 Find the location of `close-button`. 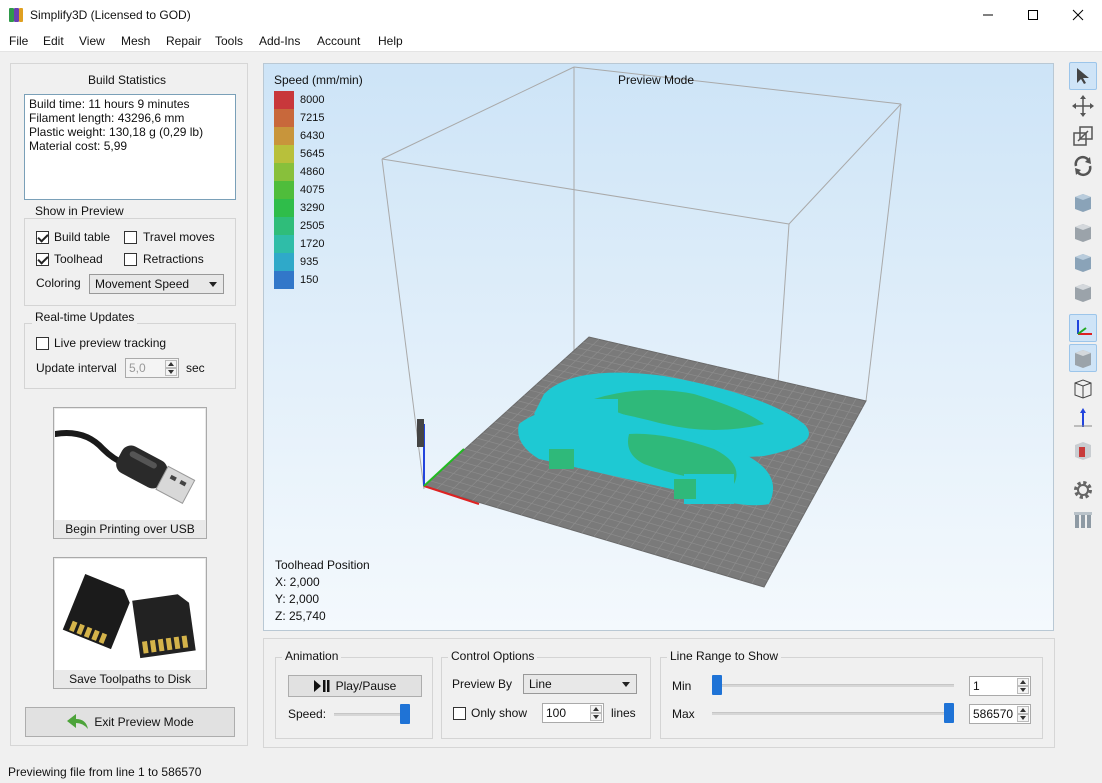

close-button is located at coordinates (1078, 15).